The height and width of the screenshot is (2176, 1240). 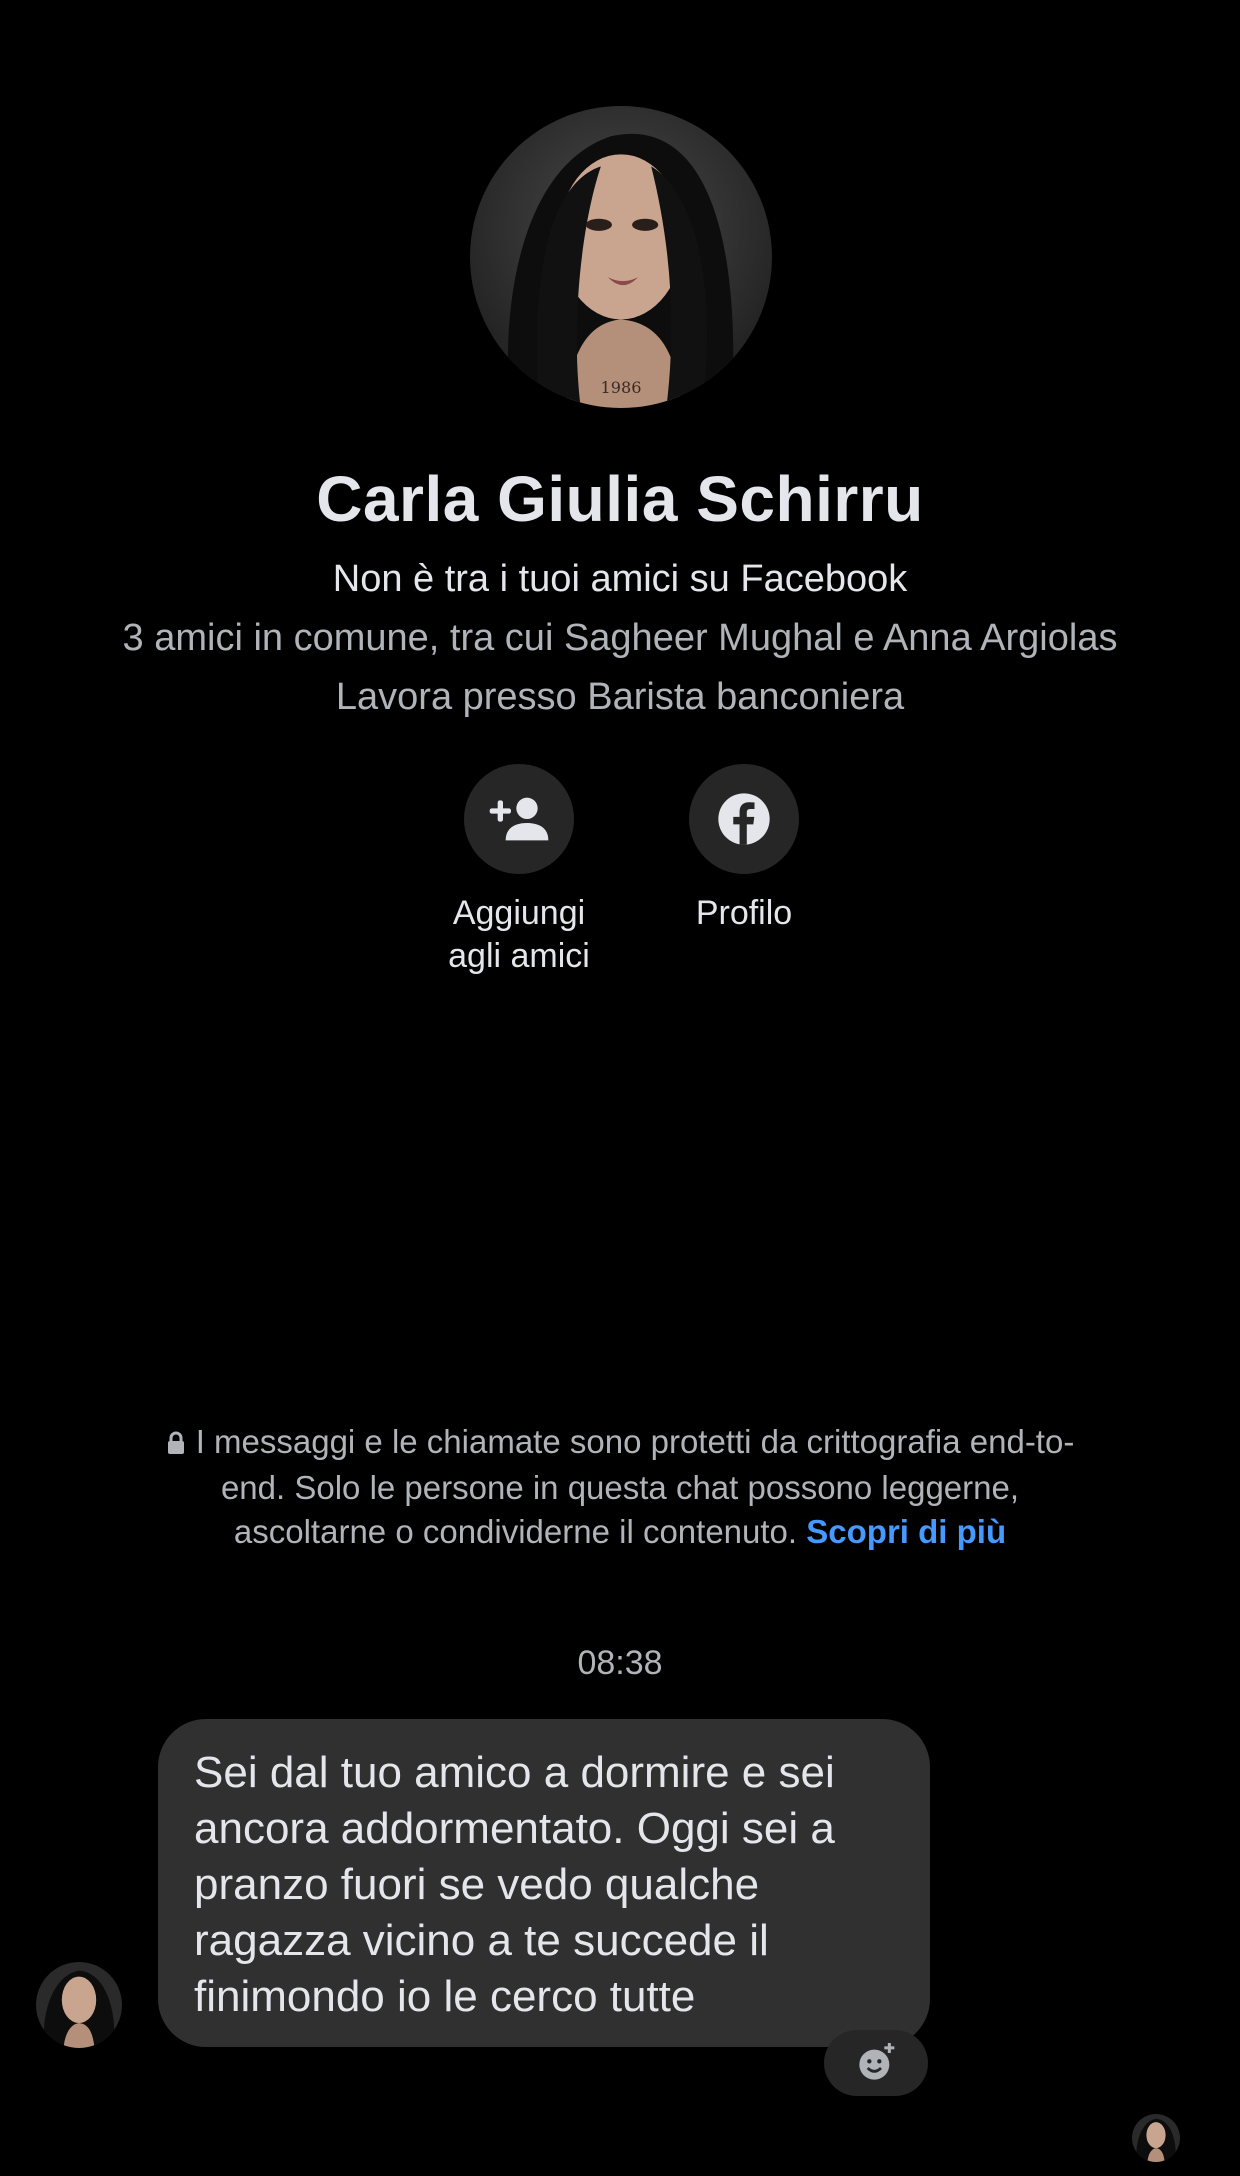 I want to click on svg-text: 1986, so click(x=621, y=387).